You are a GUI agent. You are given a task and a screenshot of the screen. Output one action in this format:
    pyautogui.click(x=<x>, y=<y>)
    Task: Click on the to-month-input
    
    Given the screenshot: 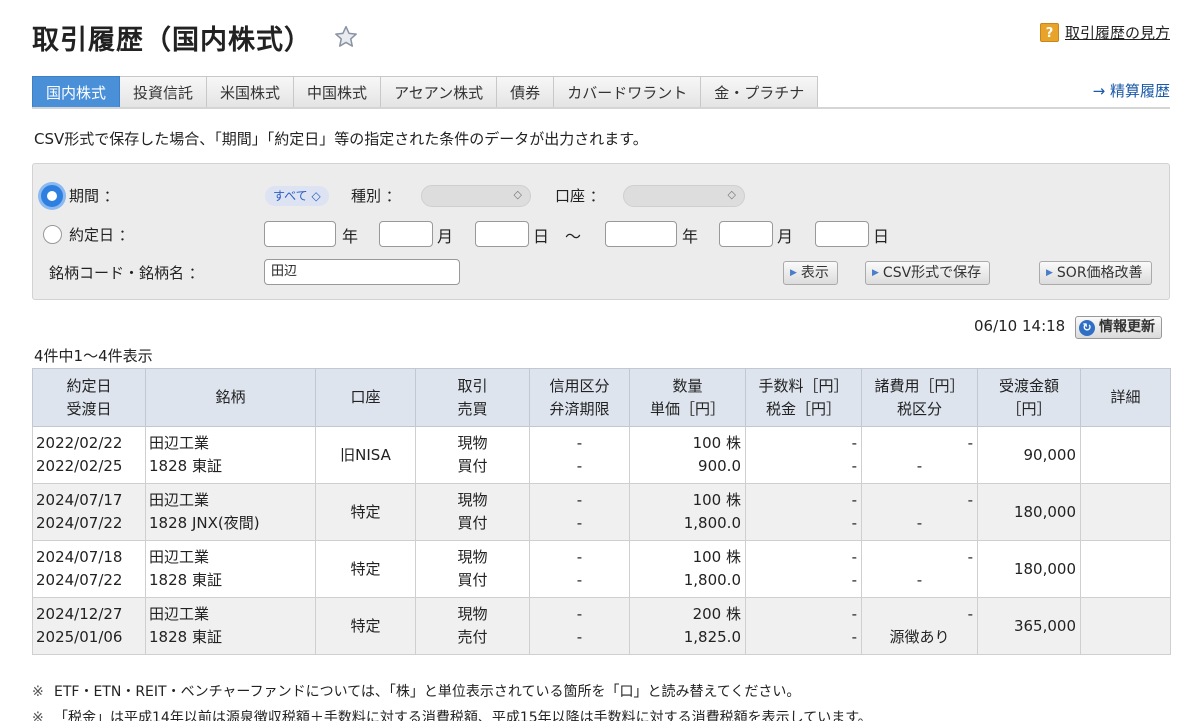 What is the action you would take?
    pyautogui.click(x=746, y=234)
    